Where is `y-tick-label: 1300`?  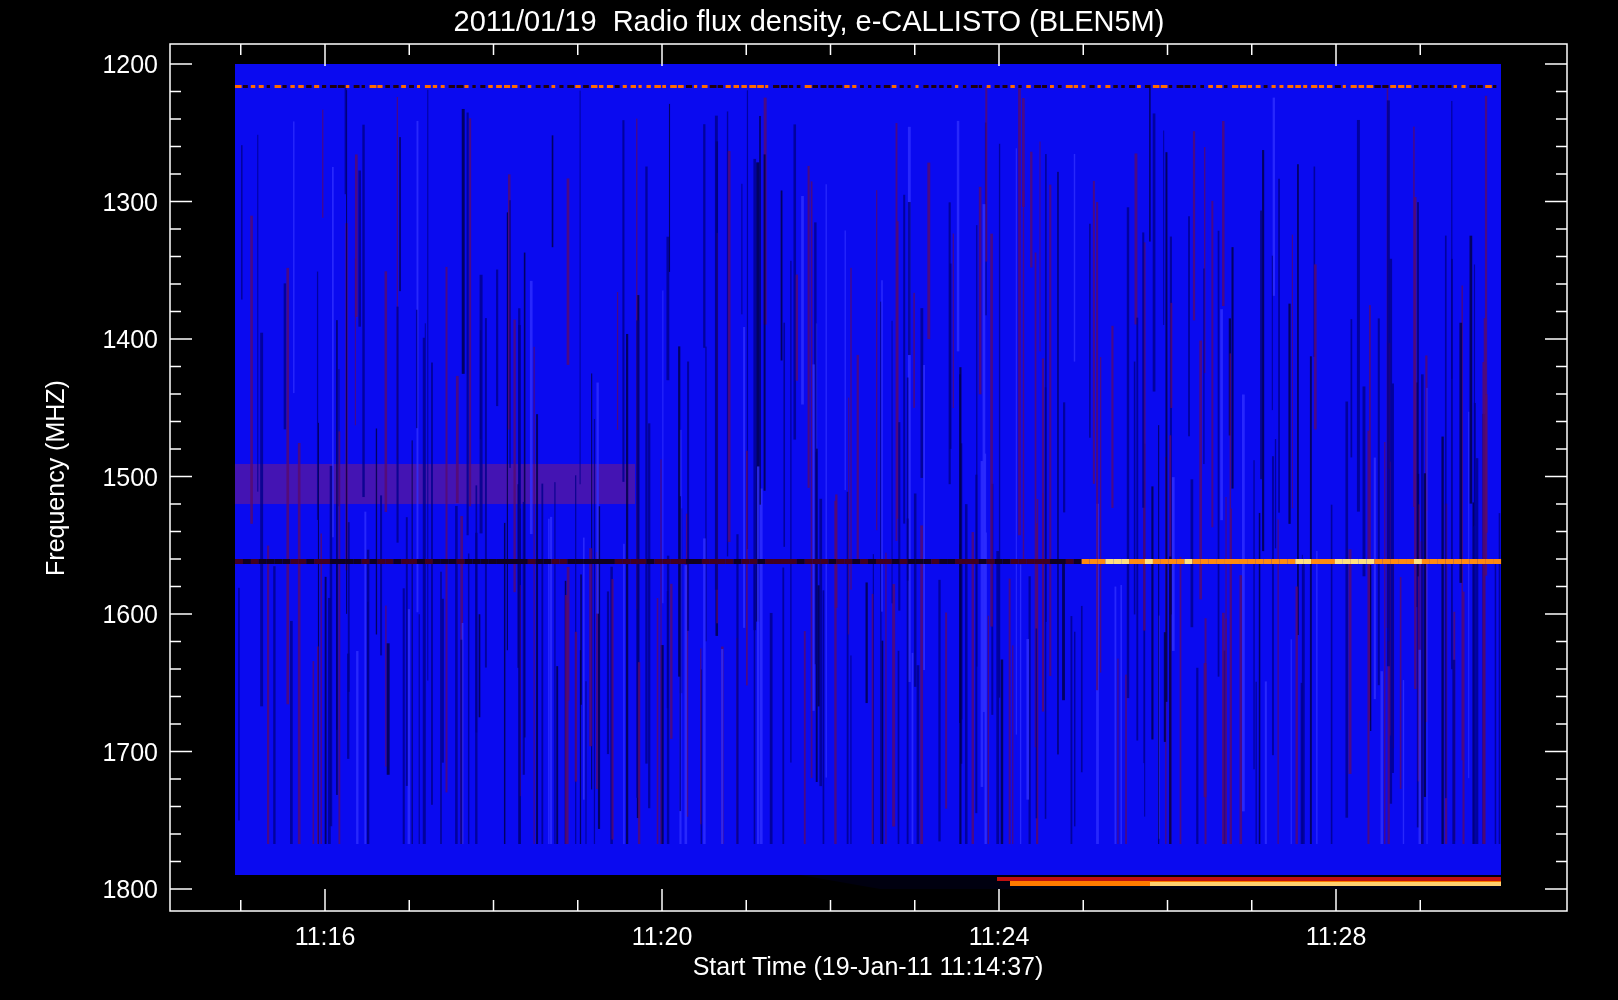 y-tick-label: 1300 is located at coordinates (130, 201).